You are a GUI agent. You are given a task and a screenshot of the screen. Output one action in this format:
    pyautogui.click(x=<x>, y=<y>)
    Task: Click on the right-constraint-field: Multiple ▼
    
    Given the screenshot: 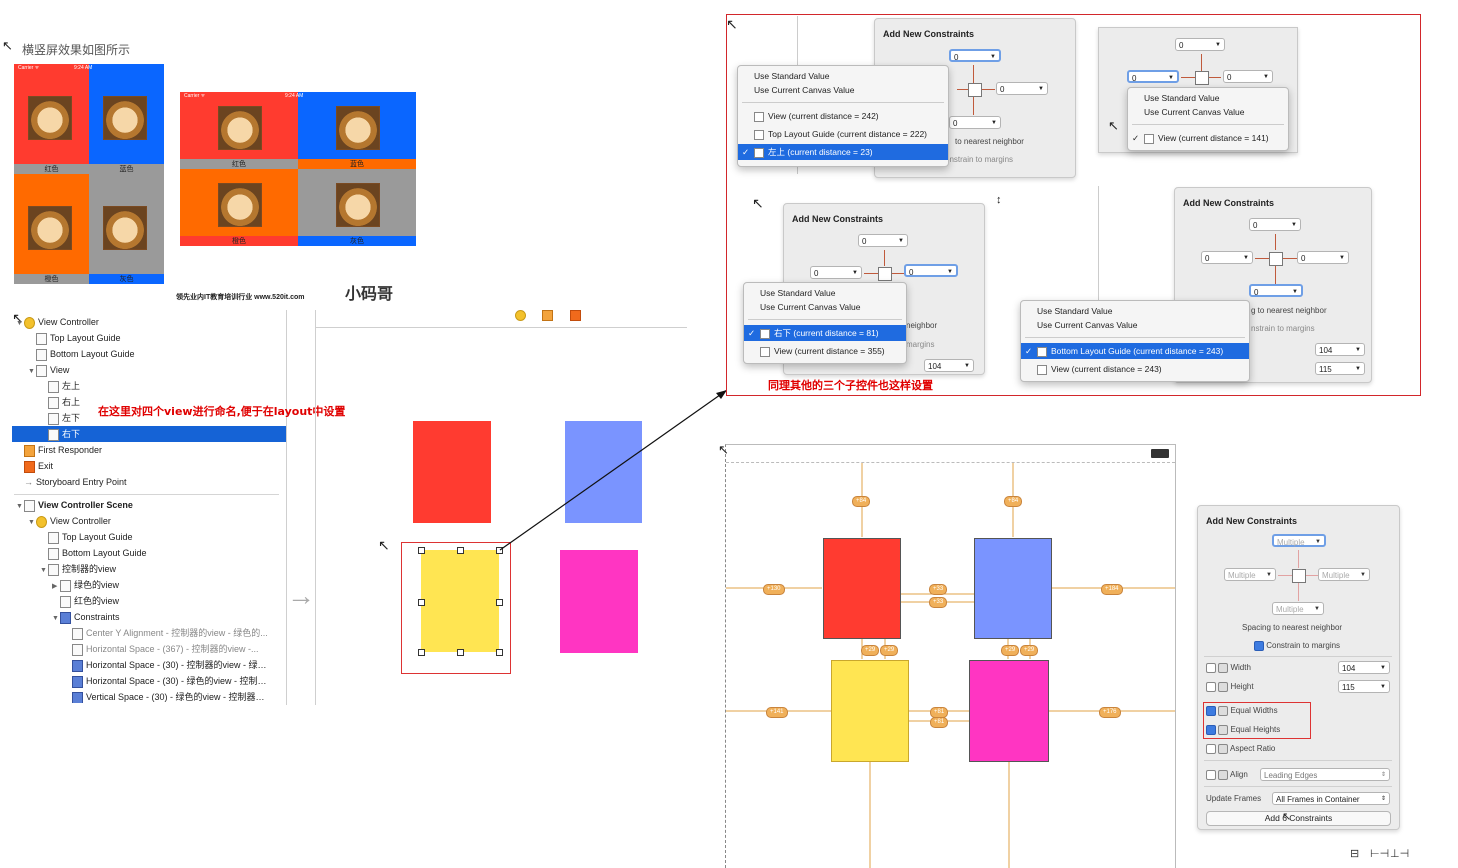 What is the action you would take?
    pyautogui.click(x=1344, y=574)
    